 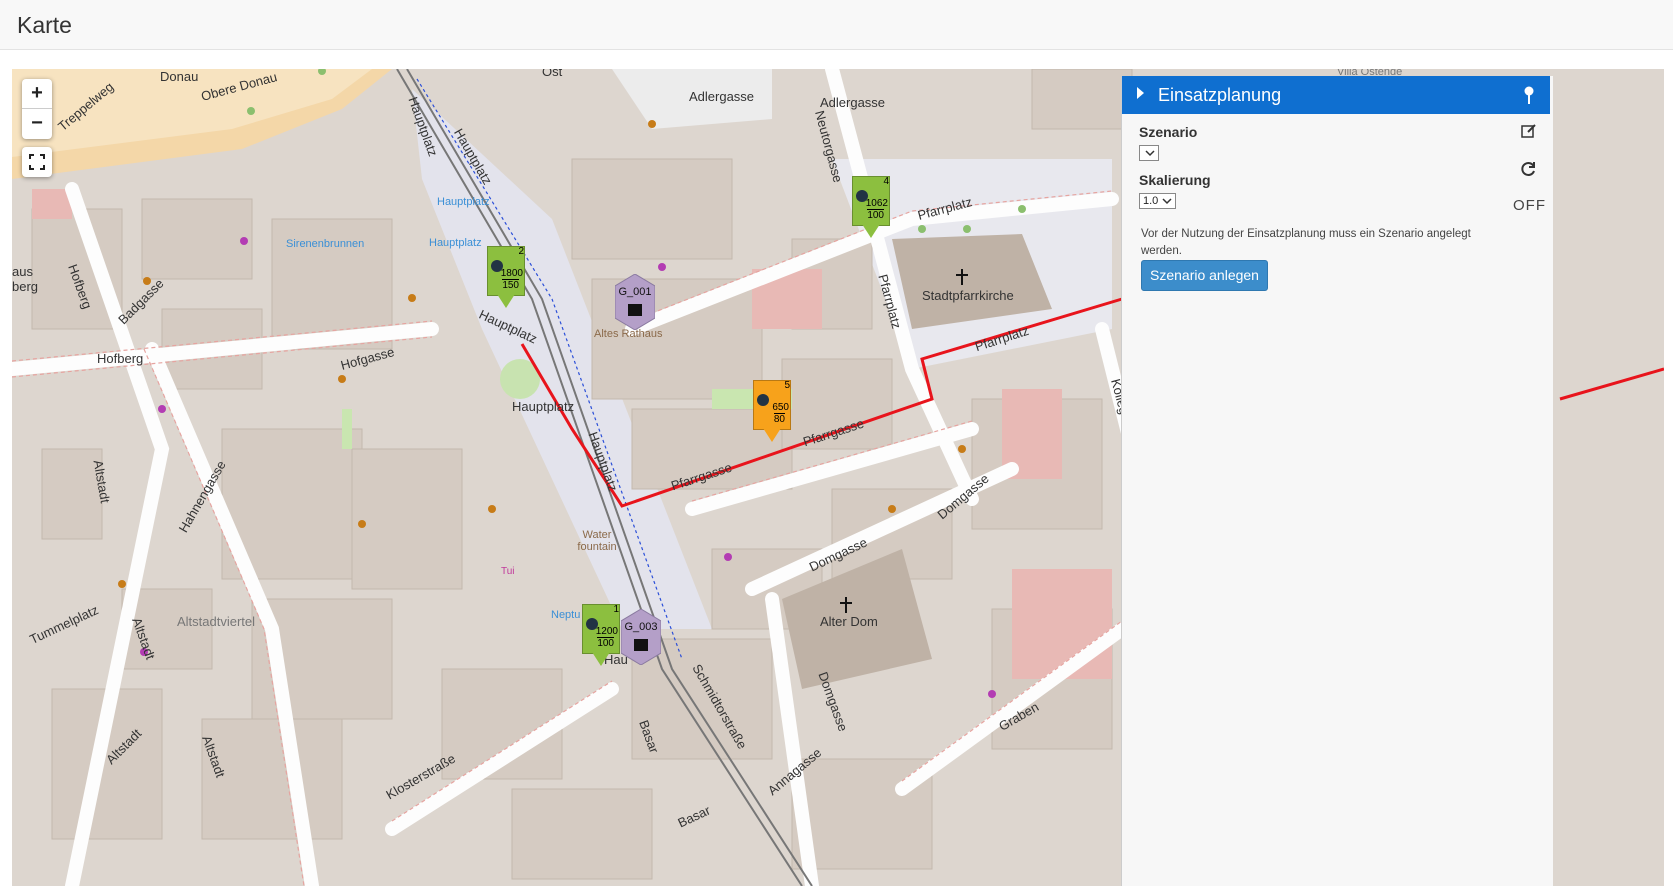 I want to click on page-title: Karte, so click(x=44, y=25).